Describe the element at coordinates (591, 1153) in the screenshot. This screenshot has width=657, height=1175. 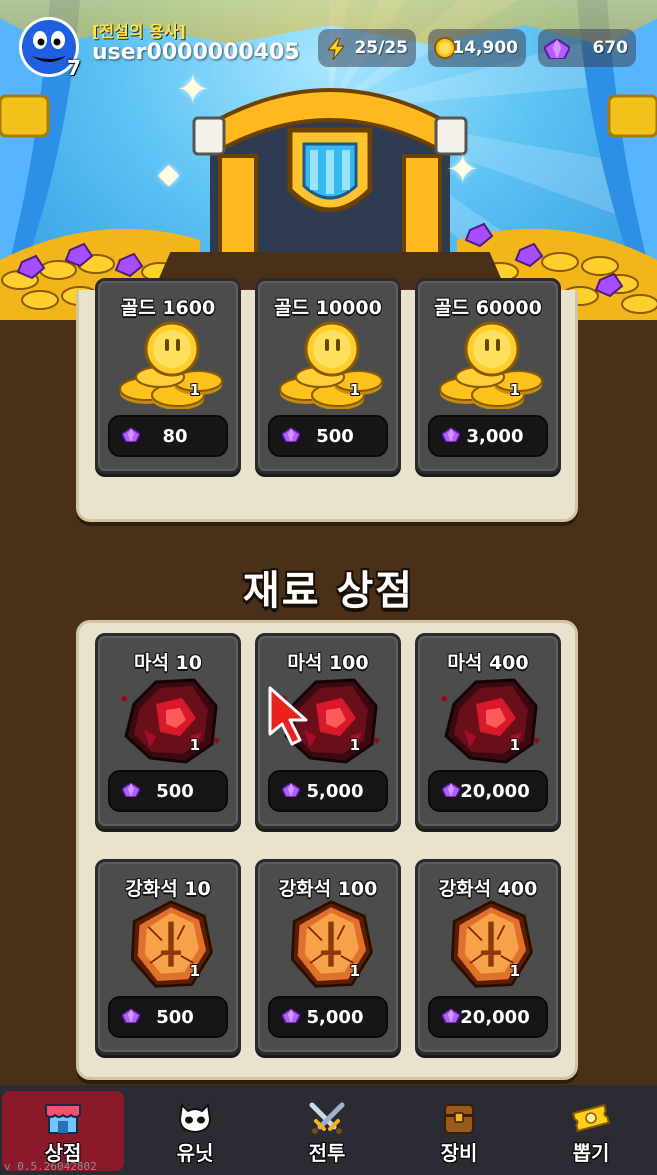
I see `nav-label: 뽑기` at that location.